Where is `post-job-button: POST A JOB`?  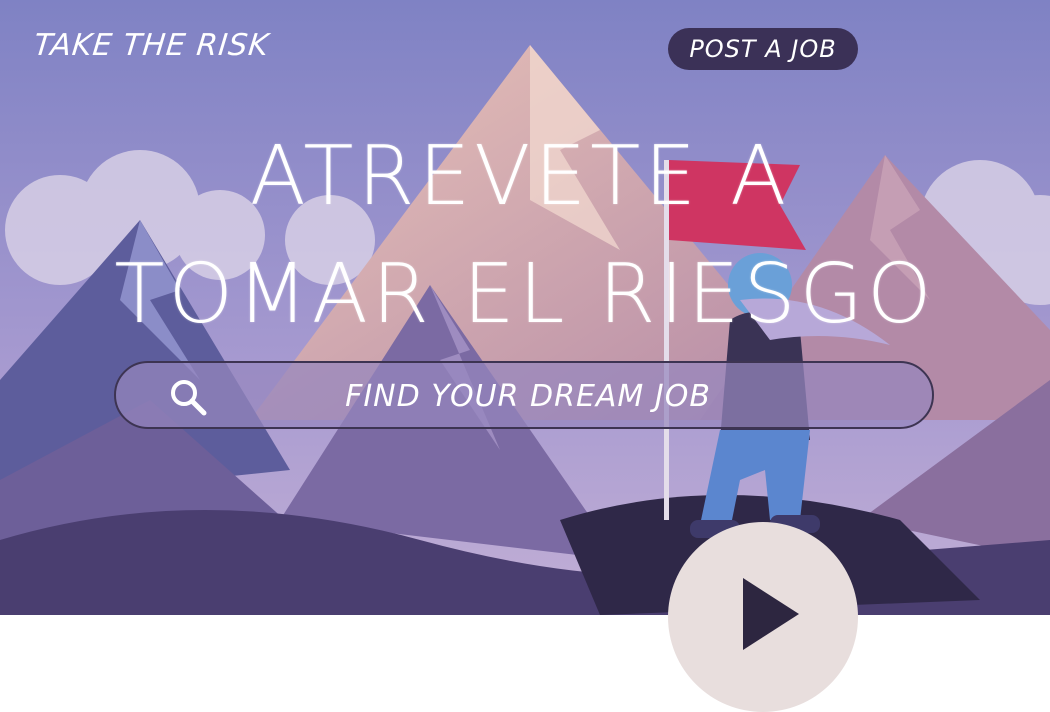 post-job-button: POST A JOB is located at coordinates (763, 49).